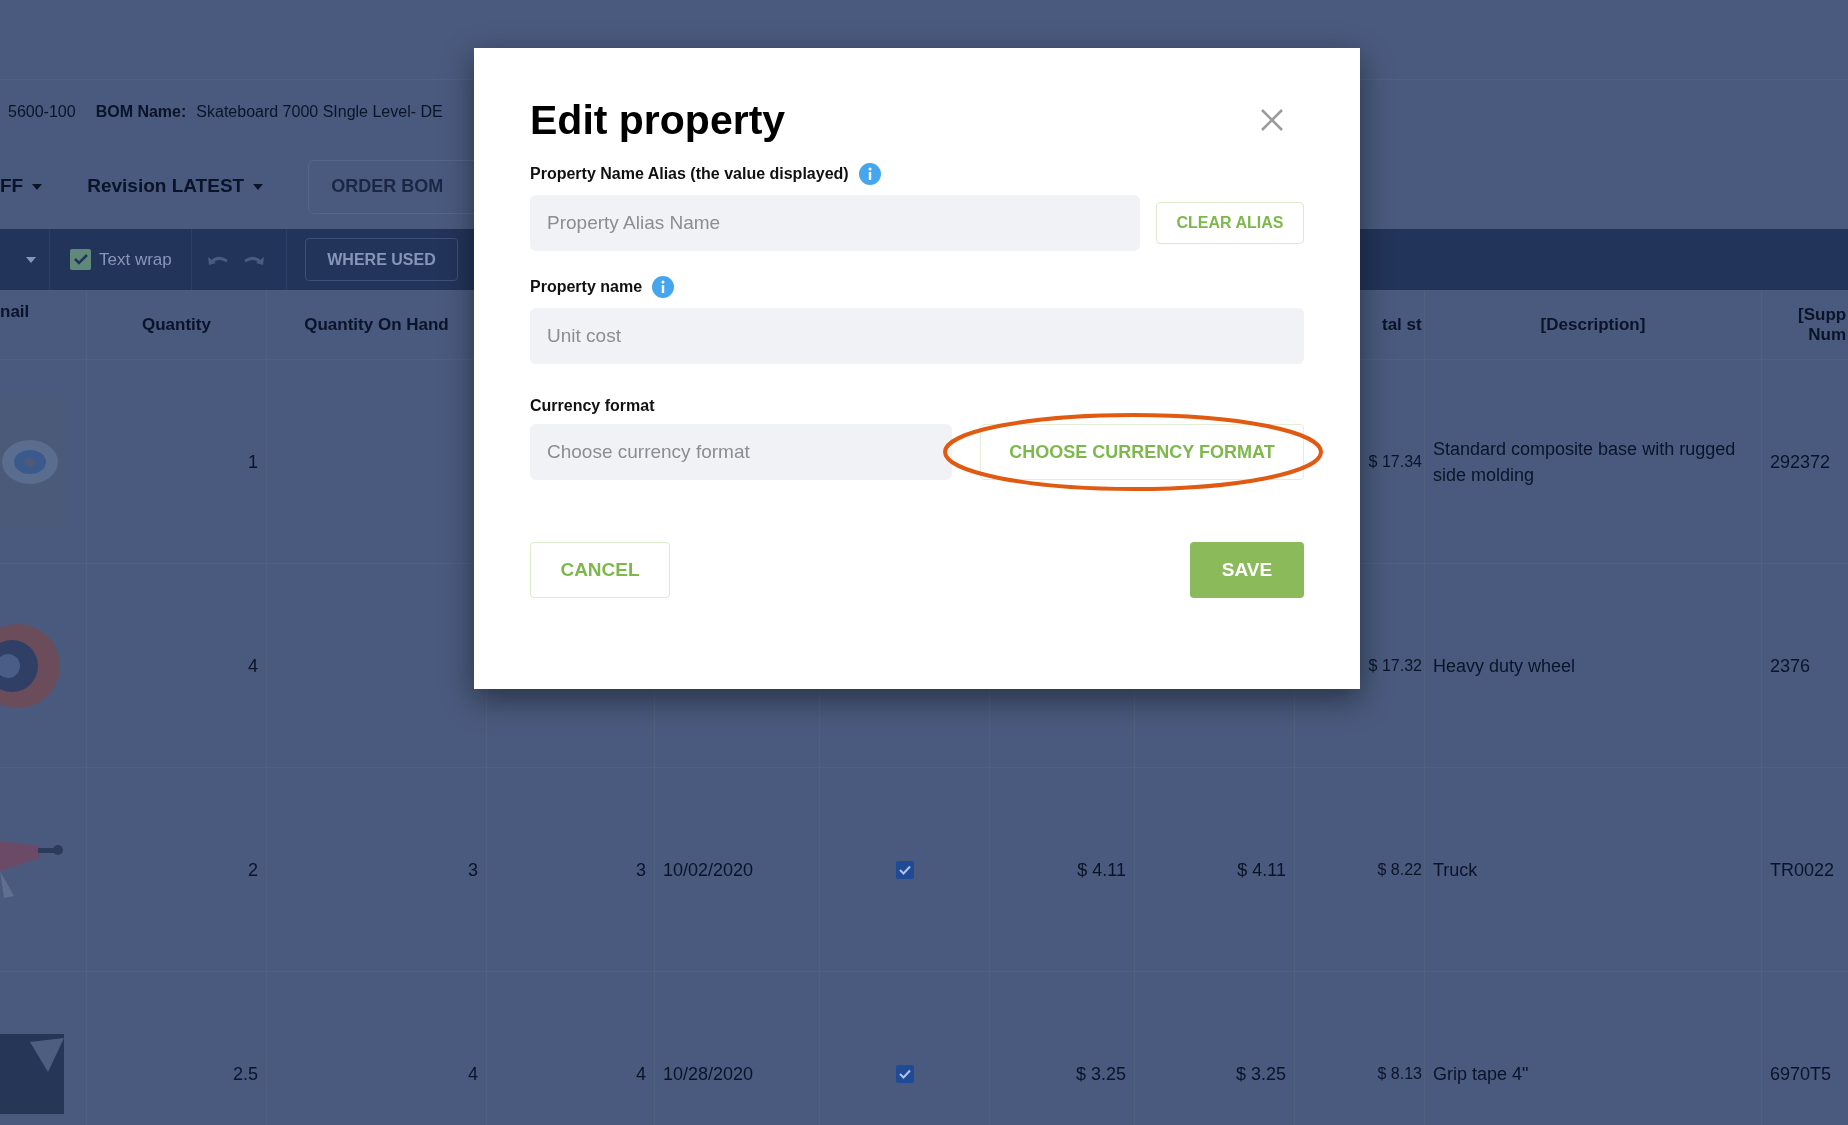 The width and height of the screenshot is (1848, 1125). Describe the element at coordinates (1790, 666) in the screenshot. I see `table-cell-text: 2376` at that location.